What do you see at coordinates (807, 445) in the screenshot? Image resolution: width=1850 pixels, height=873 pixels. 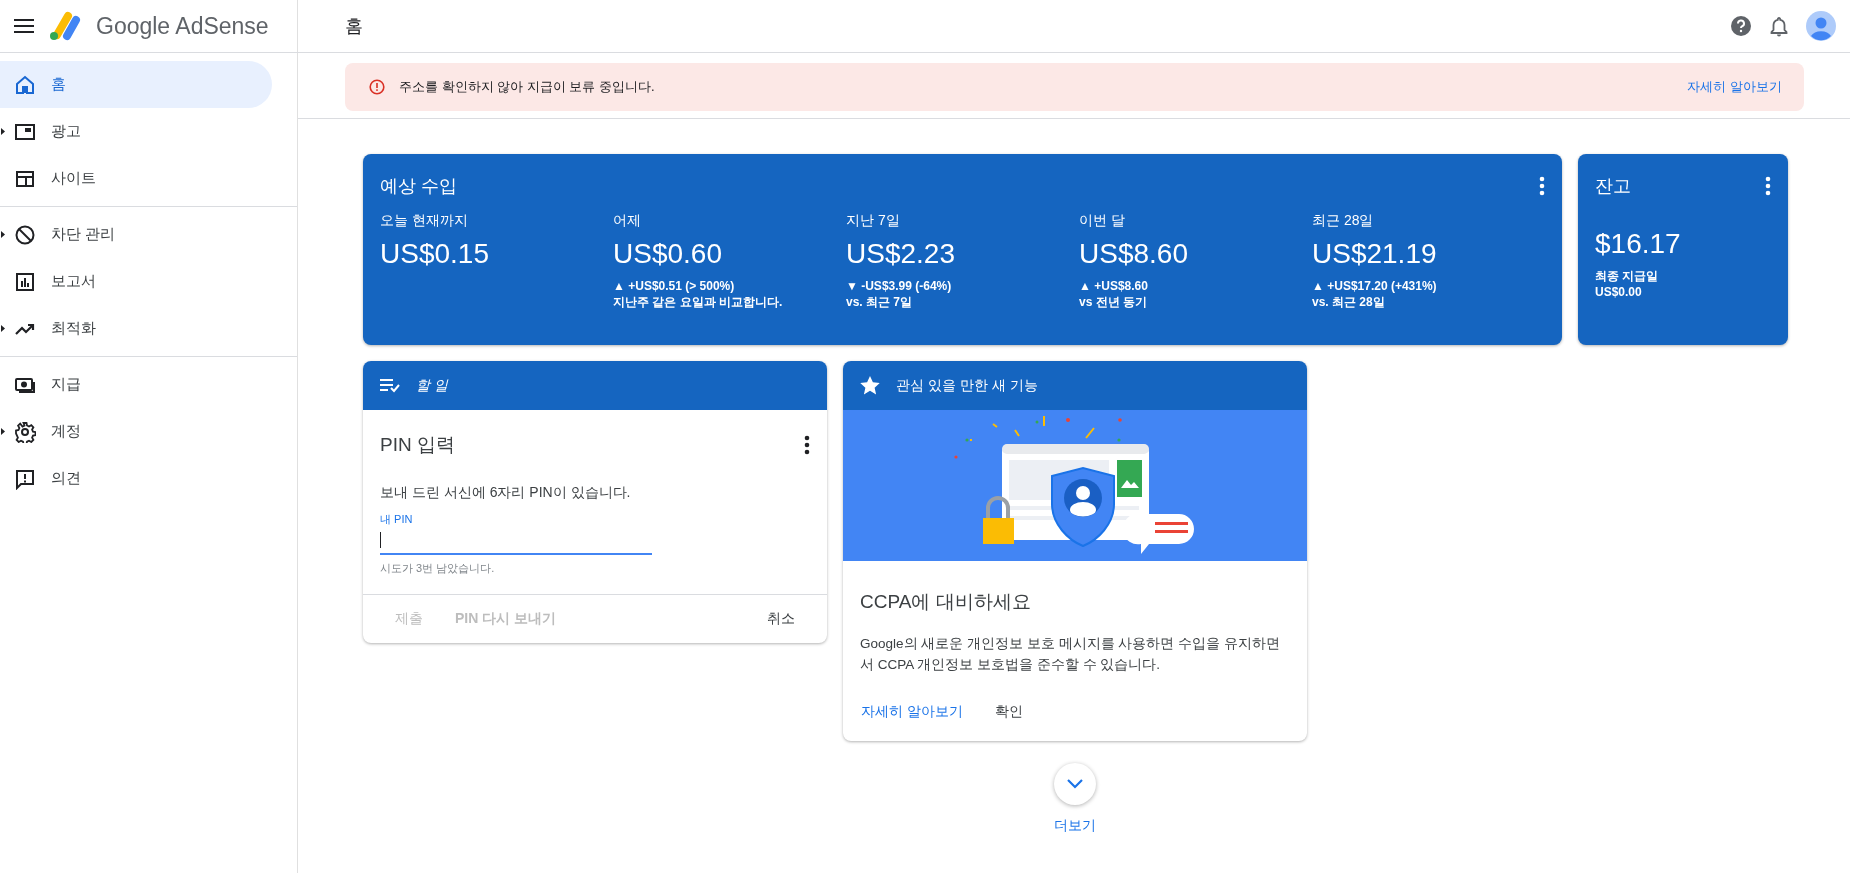 I see `more-options-icon` at bounding box center [807, 445].